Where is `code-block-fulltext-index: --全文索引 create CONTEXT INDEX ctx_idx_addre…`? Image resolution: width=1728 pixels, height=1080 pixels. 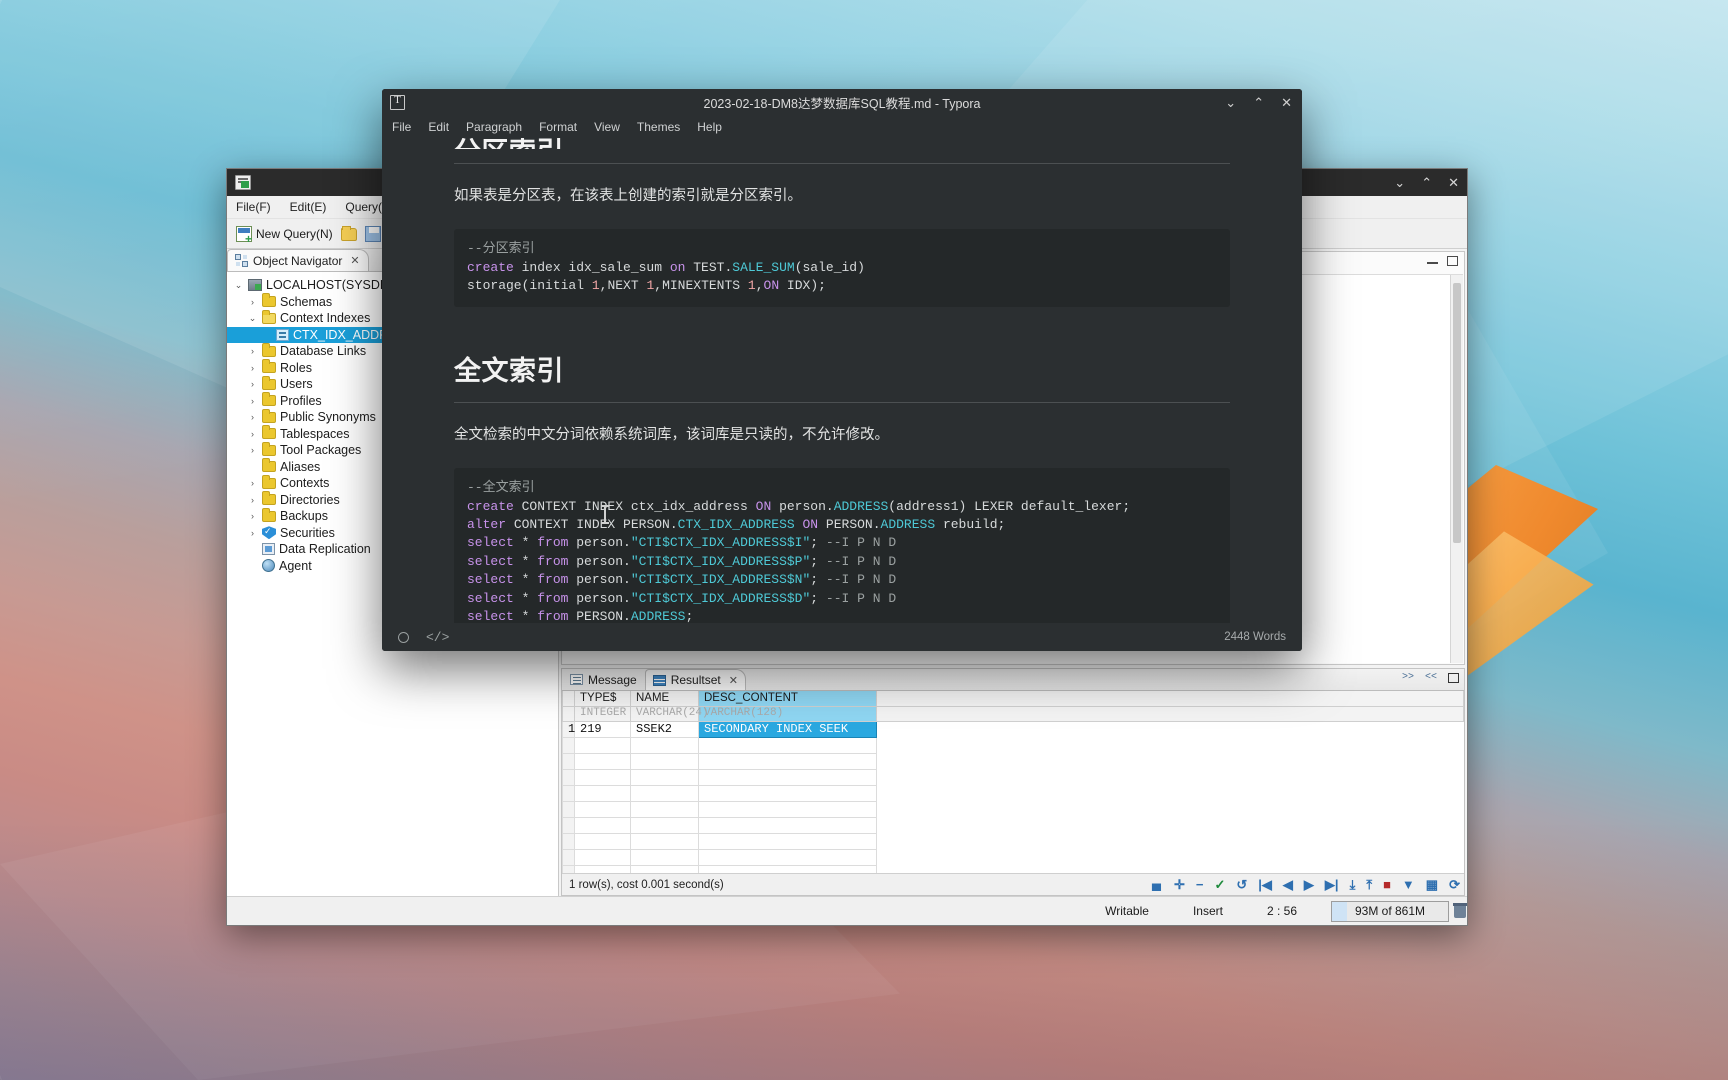
code-block-fulltext-index: --全文索引 create CONTEXT INDEX ctx_idx_addre… is located at coordinates (842, 545).